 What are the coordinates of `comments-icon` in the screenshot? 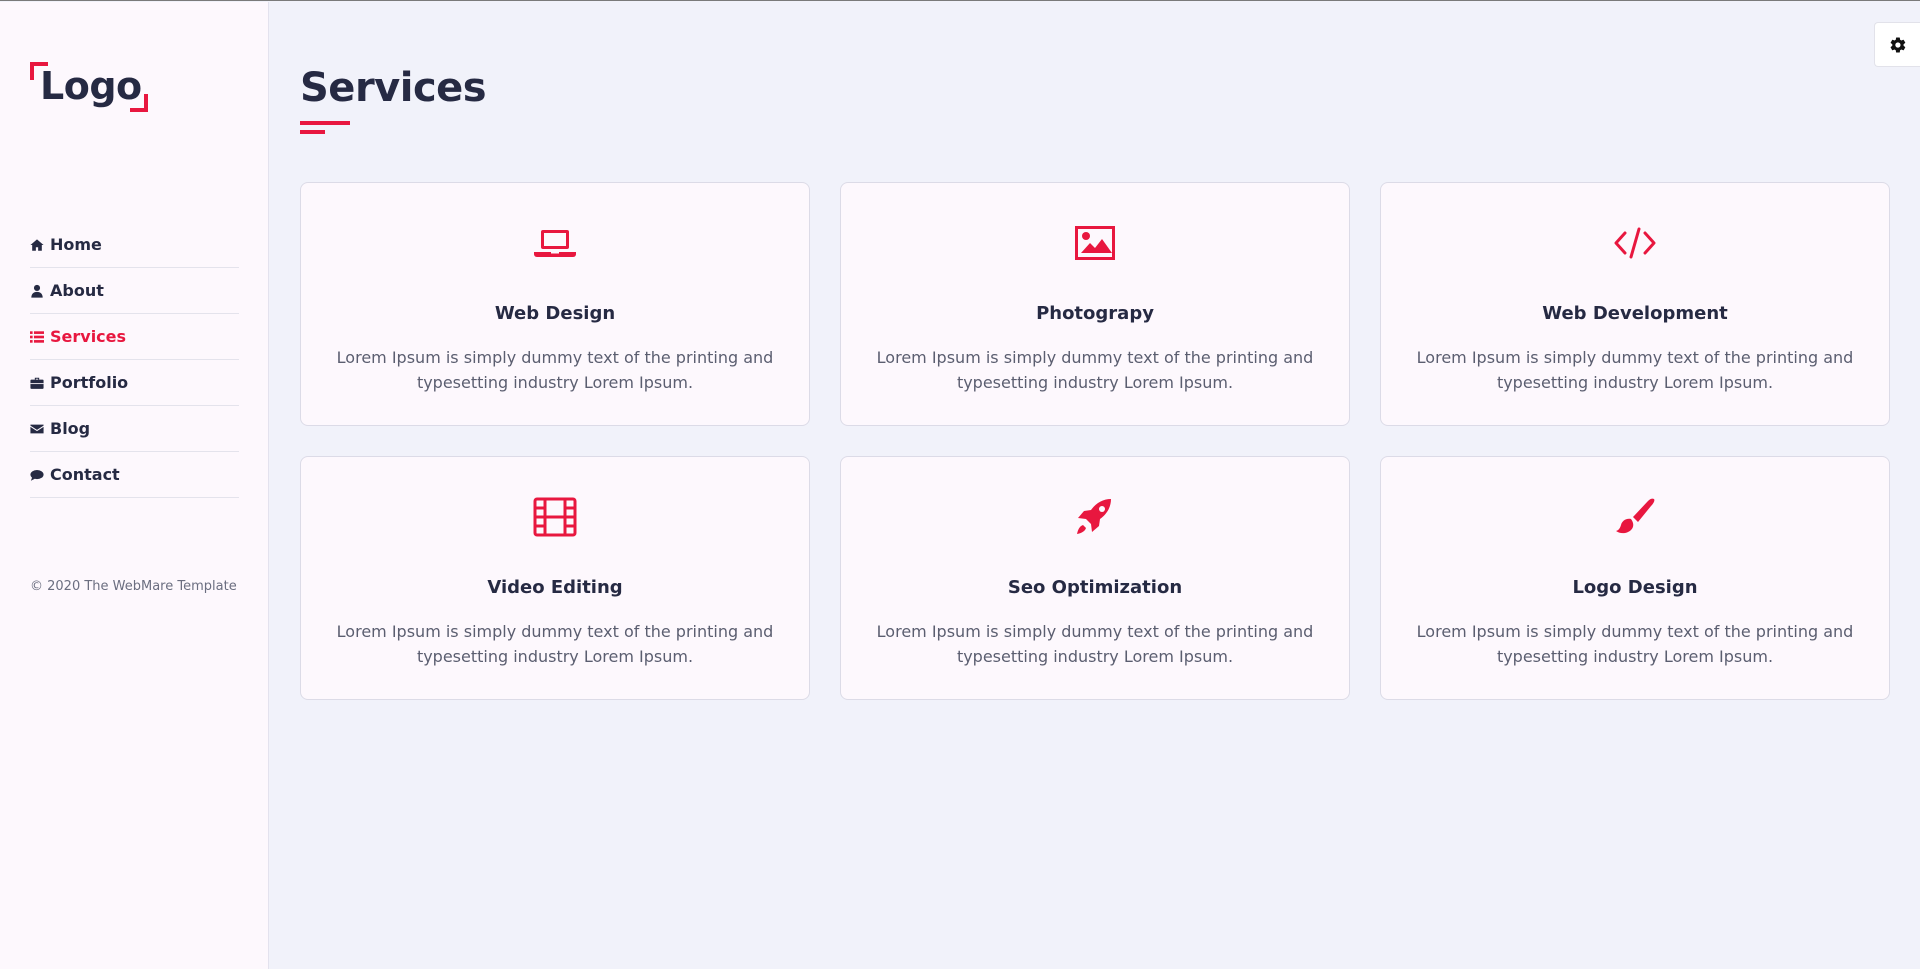 It's located at (38, 475).